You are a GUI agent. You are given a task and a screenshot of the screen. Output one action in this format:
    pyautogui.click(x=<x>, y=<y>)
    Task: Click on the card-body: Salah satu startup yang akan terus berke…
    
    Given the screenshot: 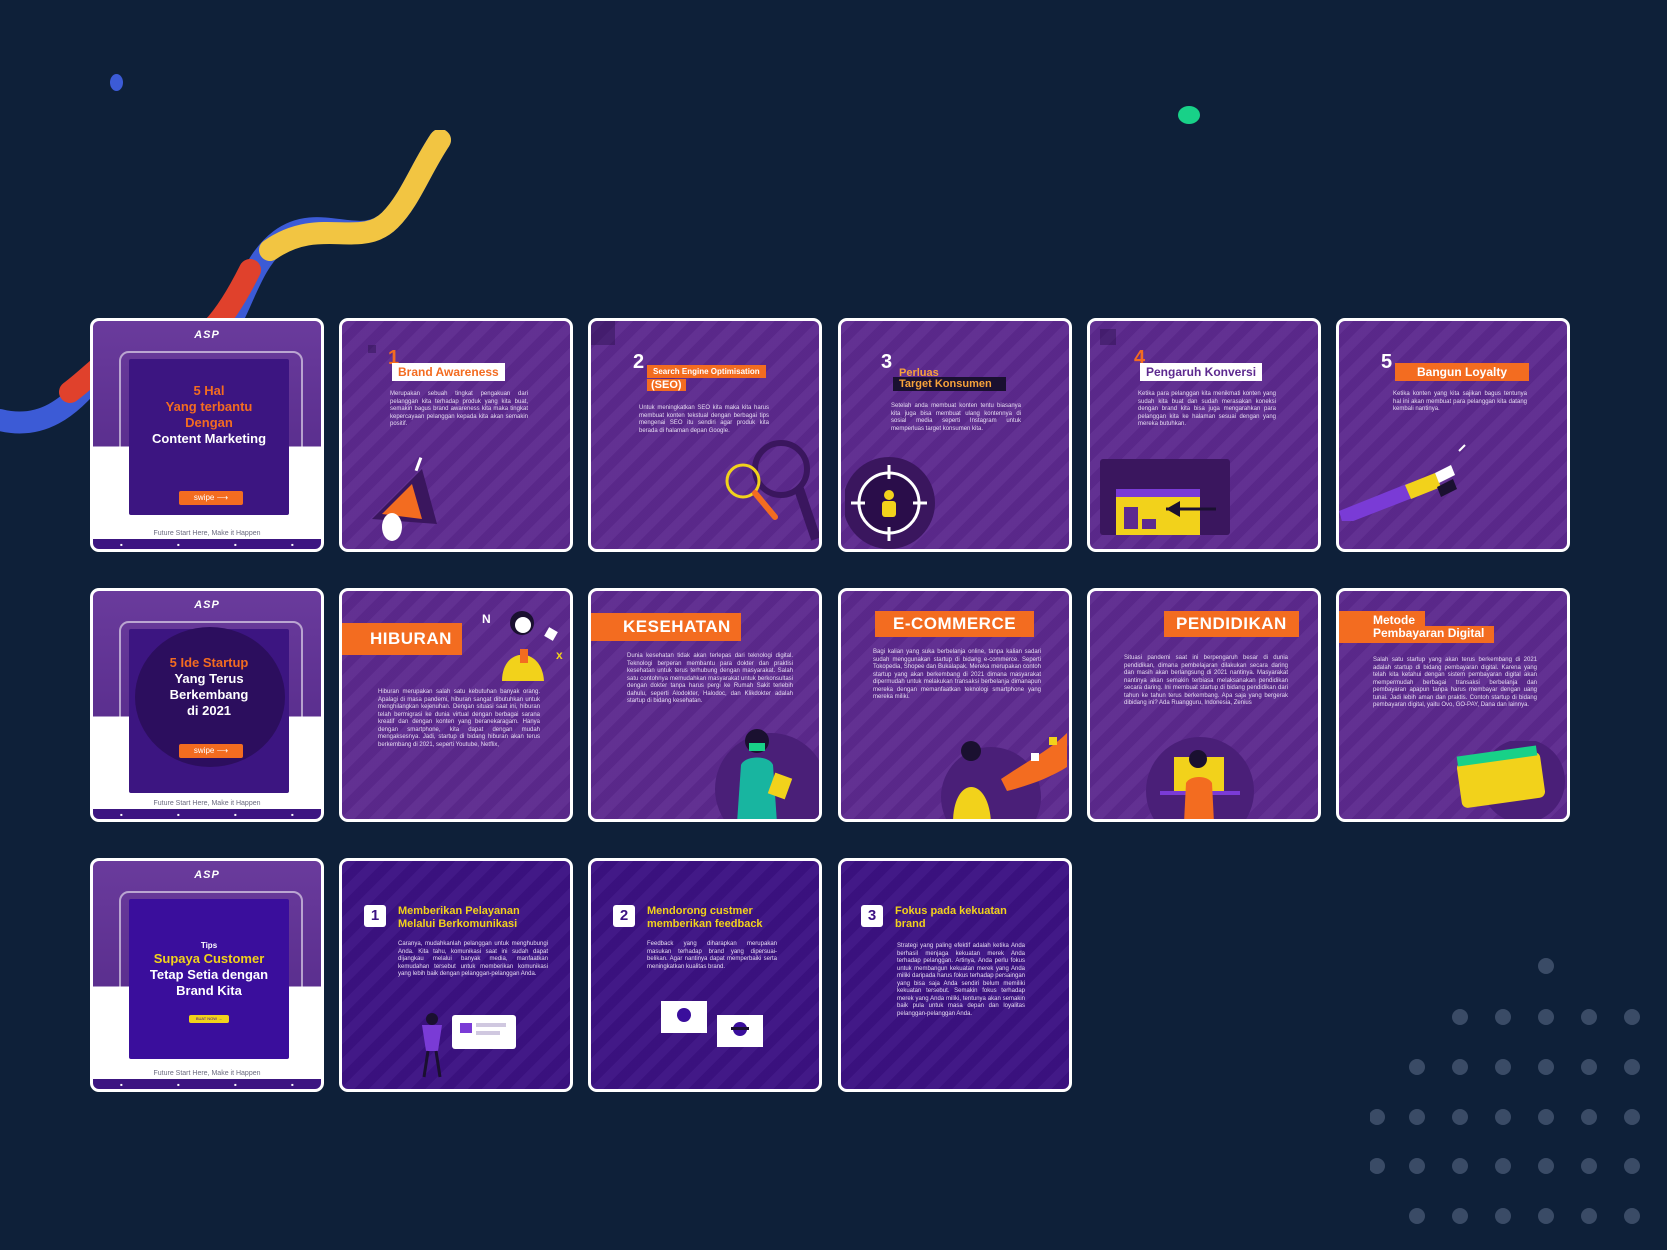 What is the action you would take?
    pyautogui.click(x=1455, y=682)
    